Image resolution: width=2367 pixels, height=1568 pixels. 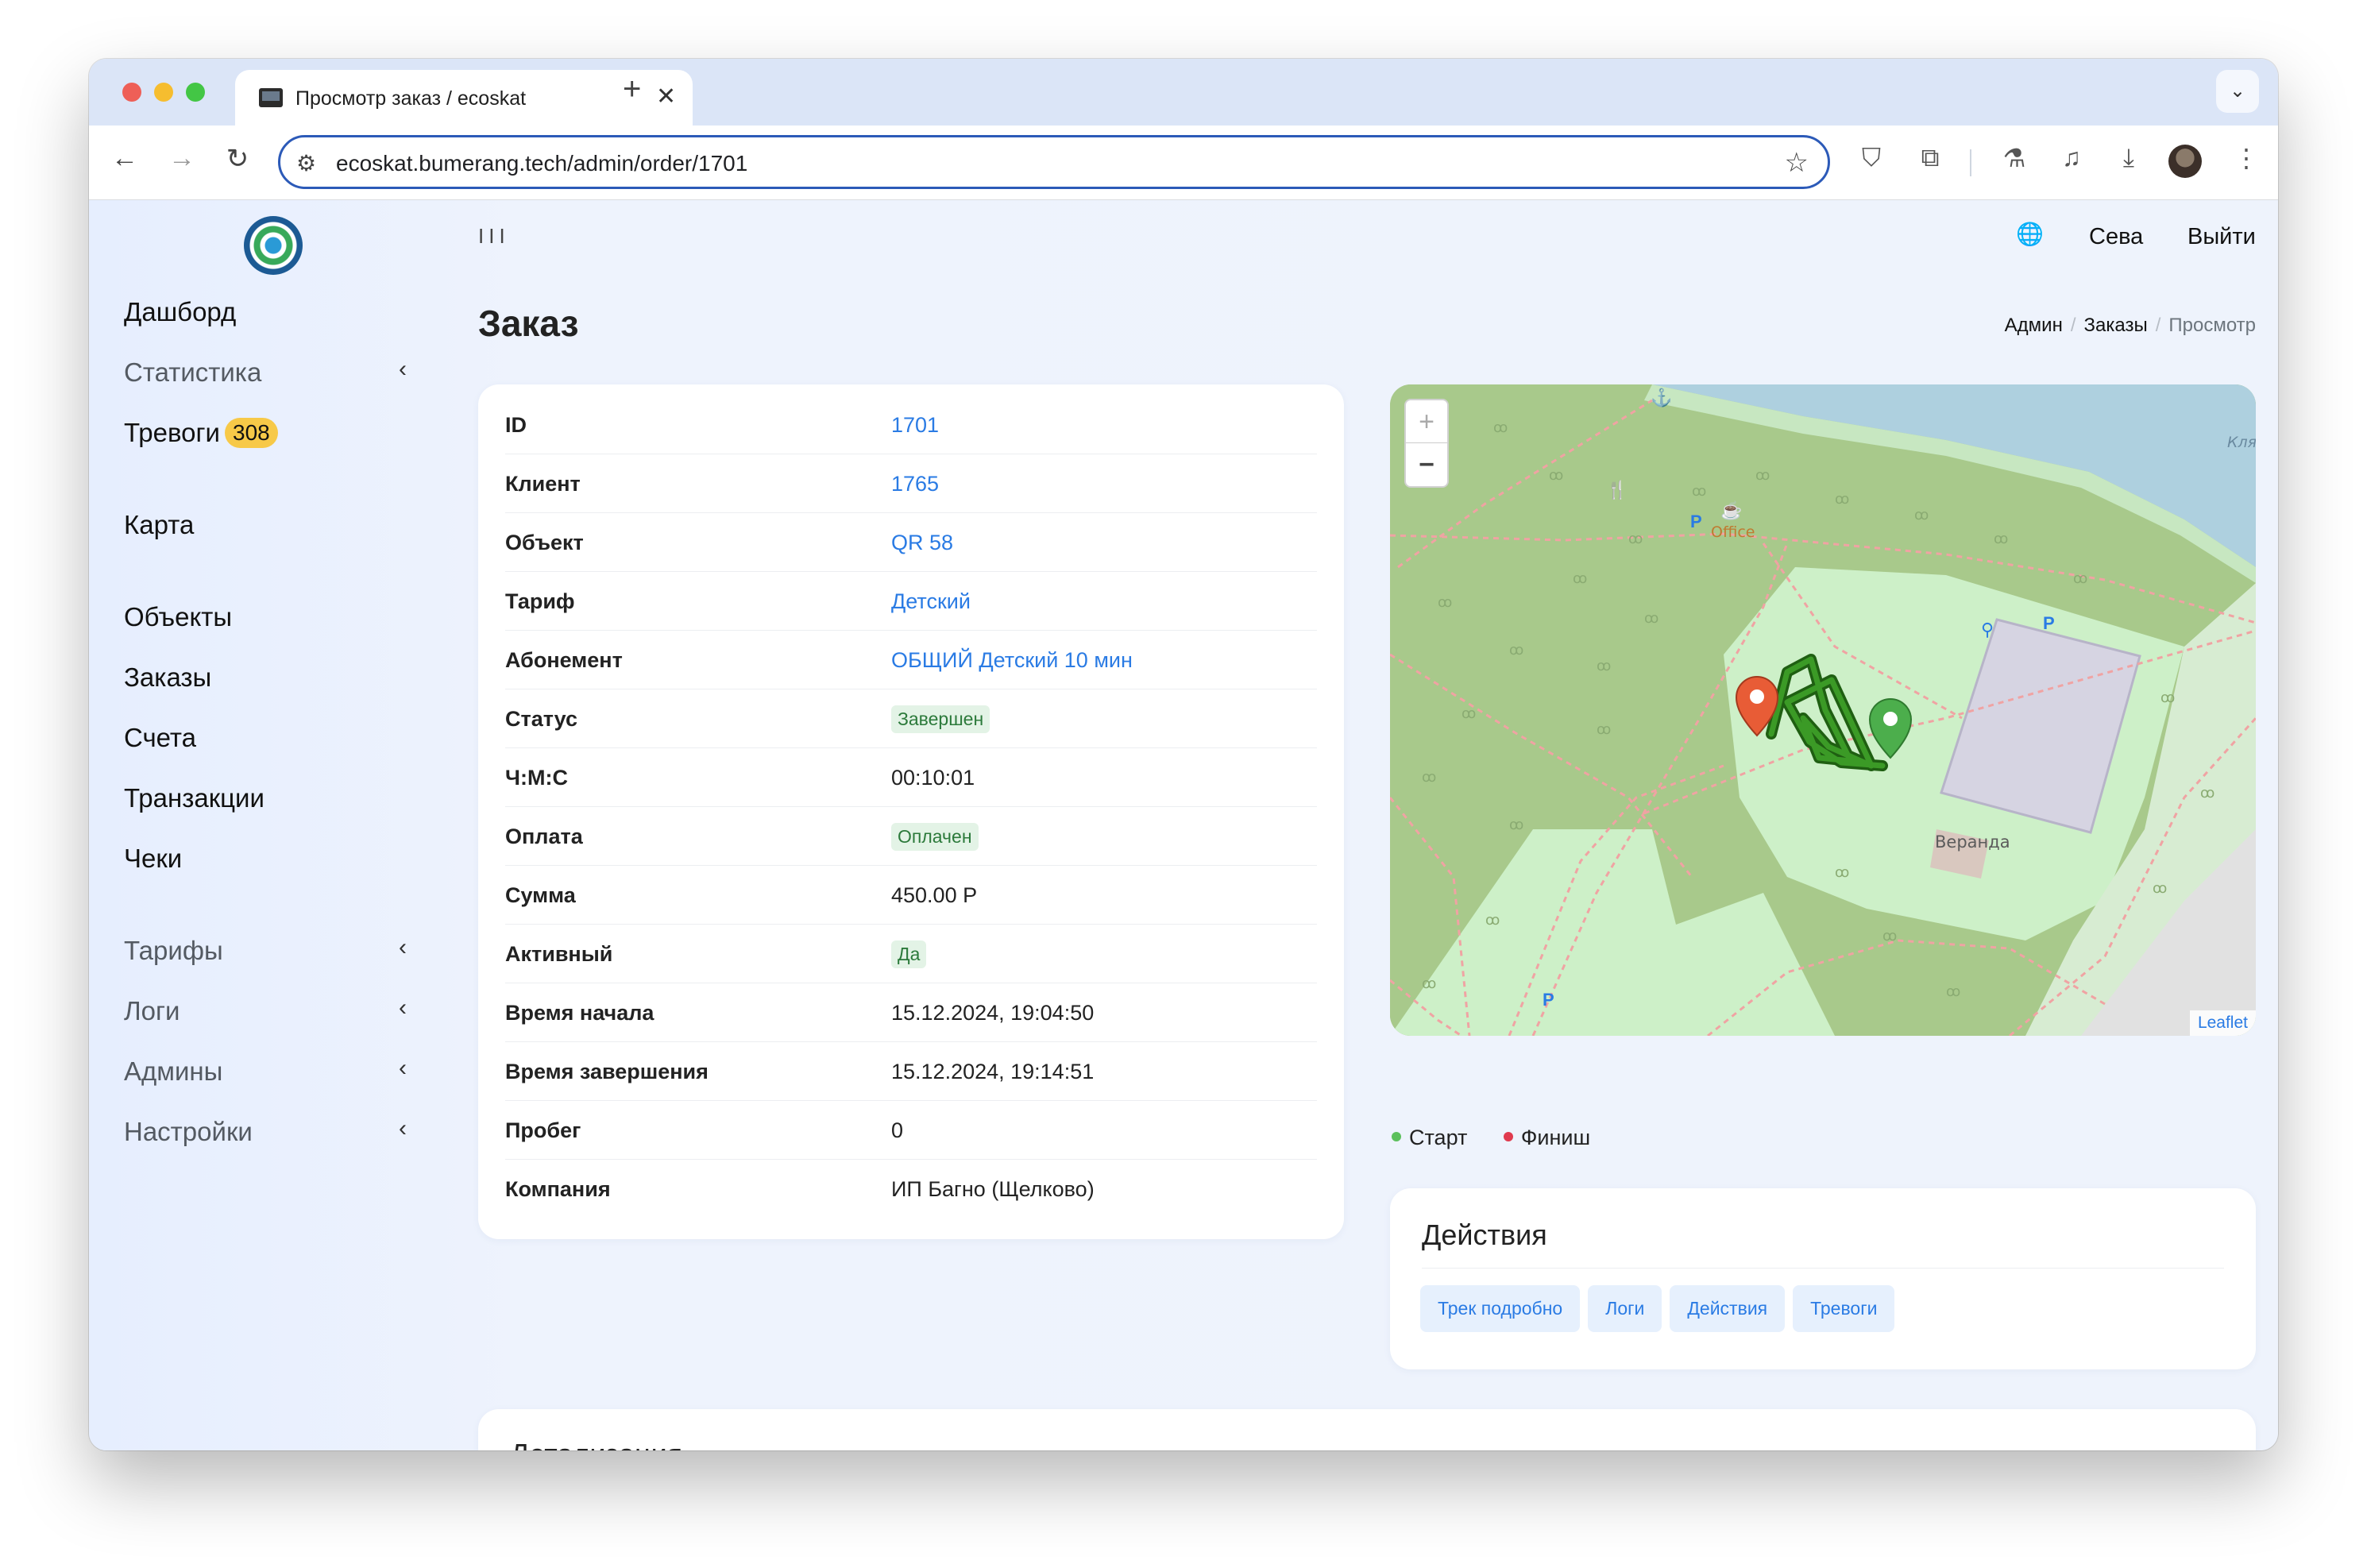 I want to click on zoom-out-button: −, so click(x=1426, y=465).